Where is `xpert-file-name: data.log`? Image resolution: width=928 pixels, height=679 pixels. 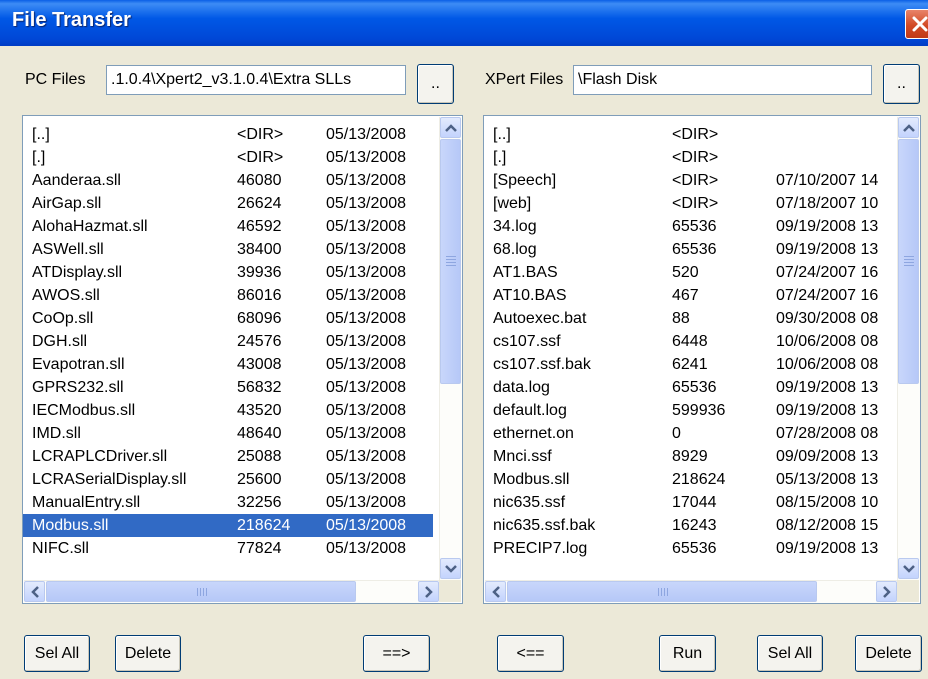
xpert-file-name: data.log is located at coordinates (521, 387).